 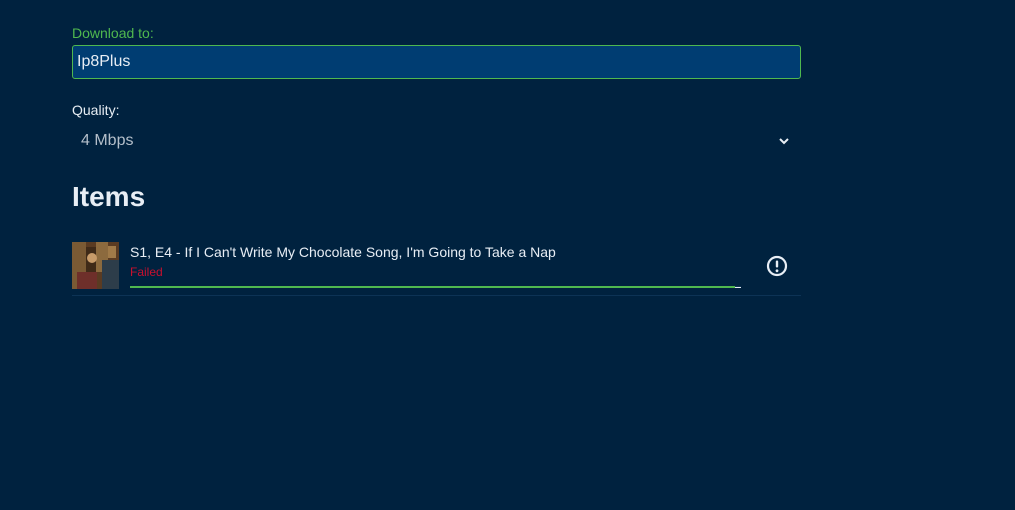 What do you see at coordinates (113, 33) in the screenshot?
I see `download-to-label: Download to:` at bounding box center [113, 33].